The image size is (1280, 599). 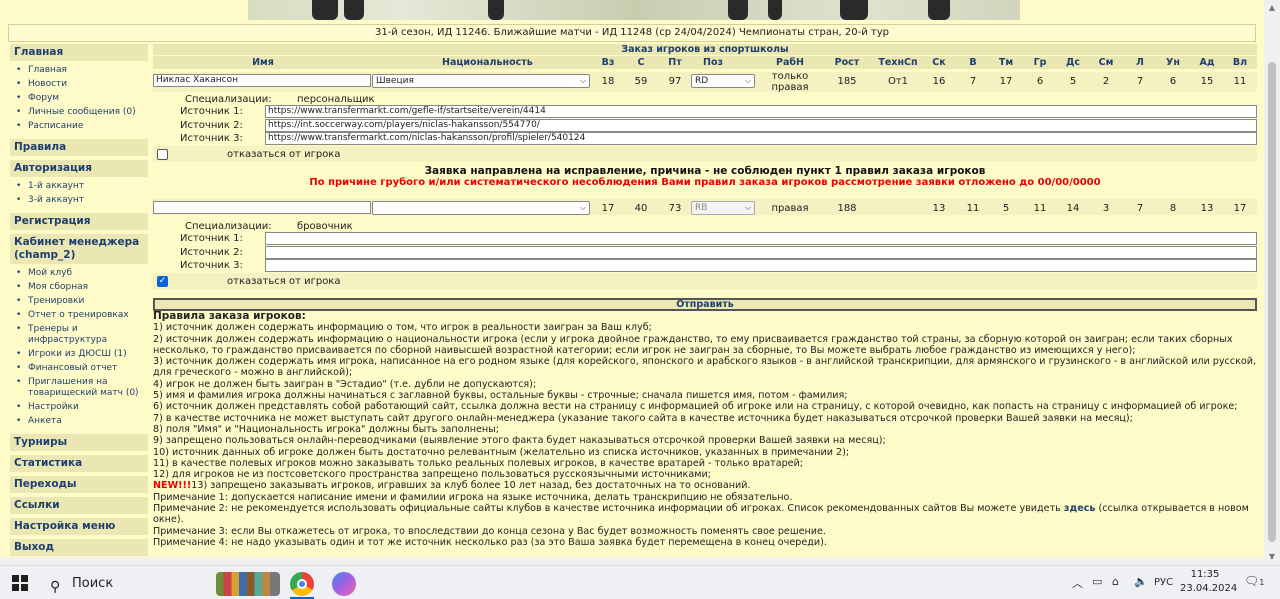 I want to click on player1-stat-1: 7, so click(x=973, y=81).